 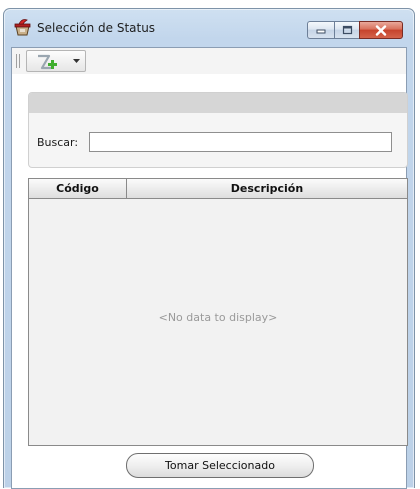 I want to click on column-header-codigo: Código, so click(x=78, y=188).